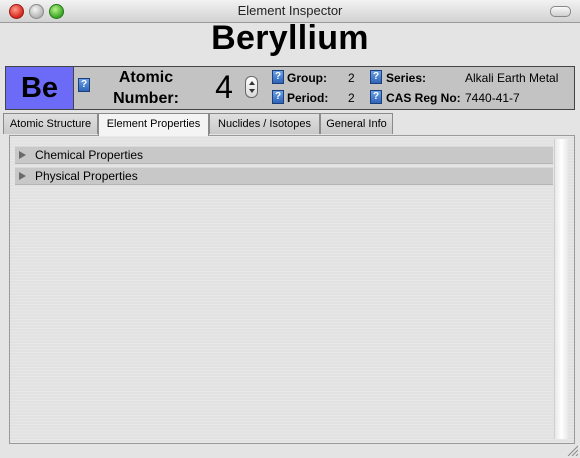  What do you see at coordinates (284, 176) in the screenshot?
I see `section-physical-properties: Physical Properties` at bounding box center [284, 176].